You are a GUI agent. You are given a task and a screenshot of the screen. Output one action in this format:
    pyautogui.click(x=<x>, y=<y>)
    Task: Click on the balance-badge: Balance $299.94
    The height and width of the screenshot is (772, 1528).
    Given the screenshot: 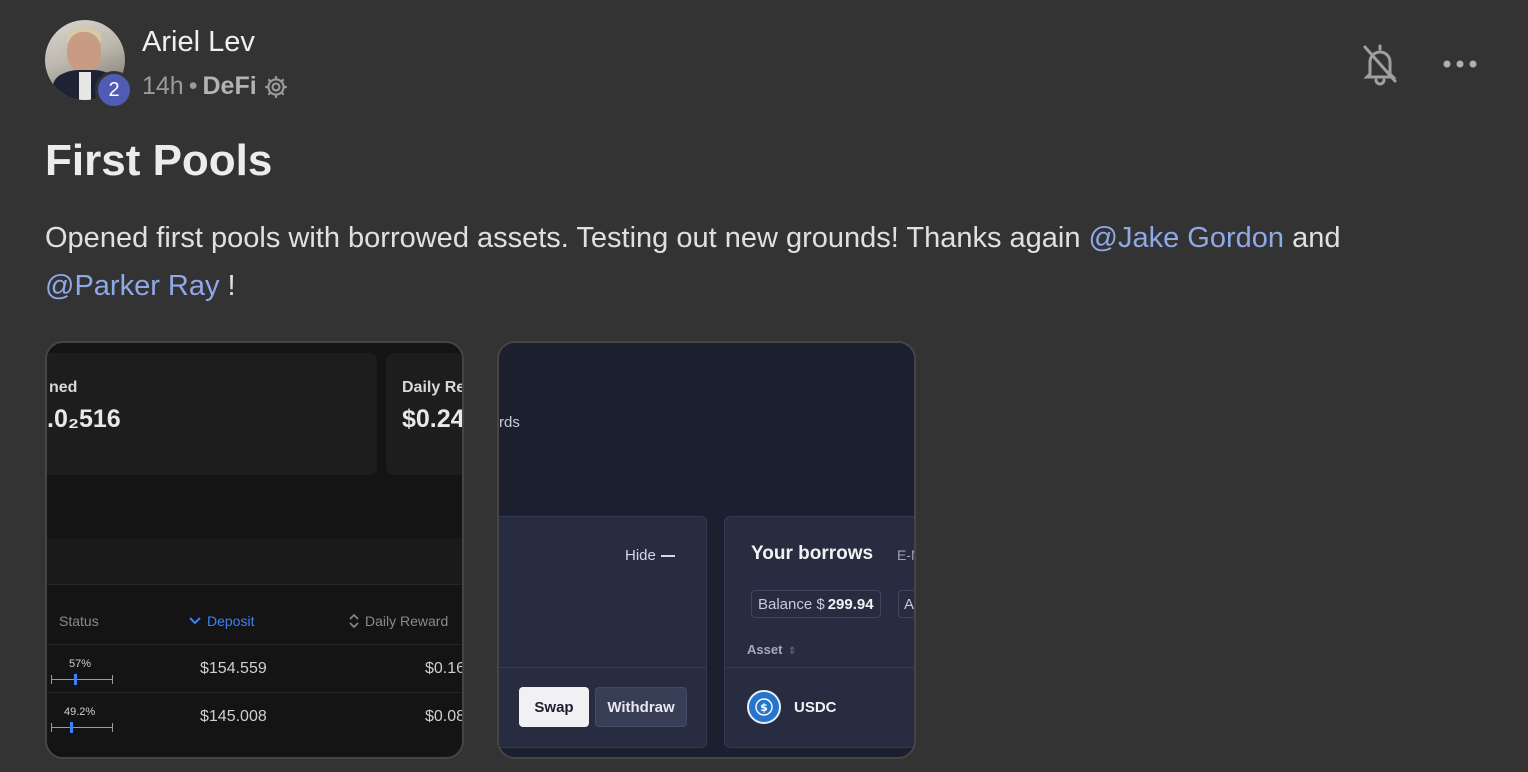 What is the action you would take?
    pyautogui.click(x=816, y=604)
    